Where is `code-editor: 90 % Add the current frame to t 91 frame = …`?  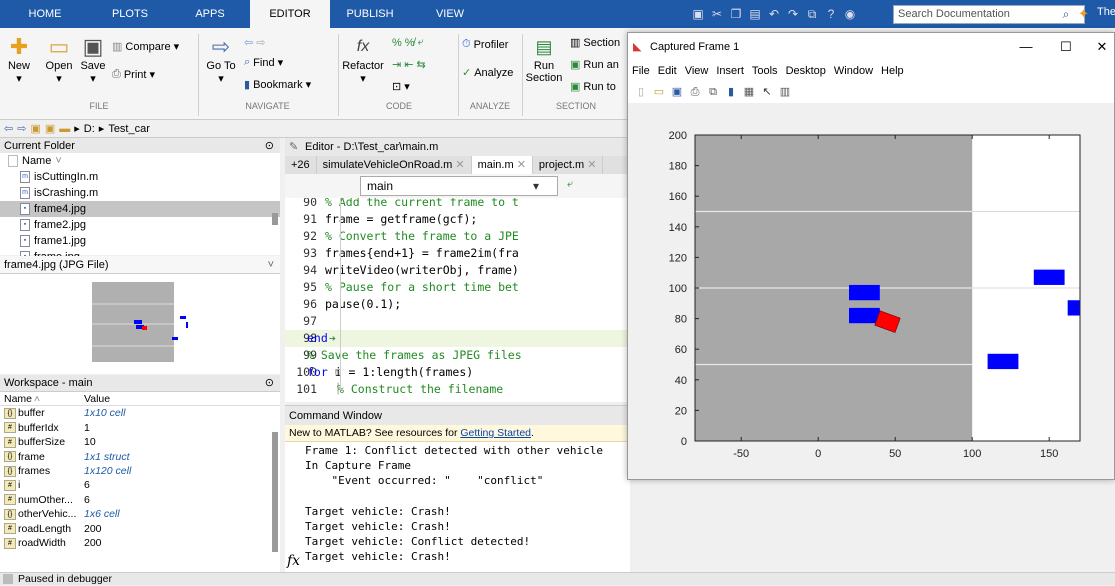
code-editor: 90 % Add the current frame to t 91 frame = … is located at coordinates (457, 300).